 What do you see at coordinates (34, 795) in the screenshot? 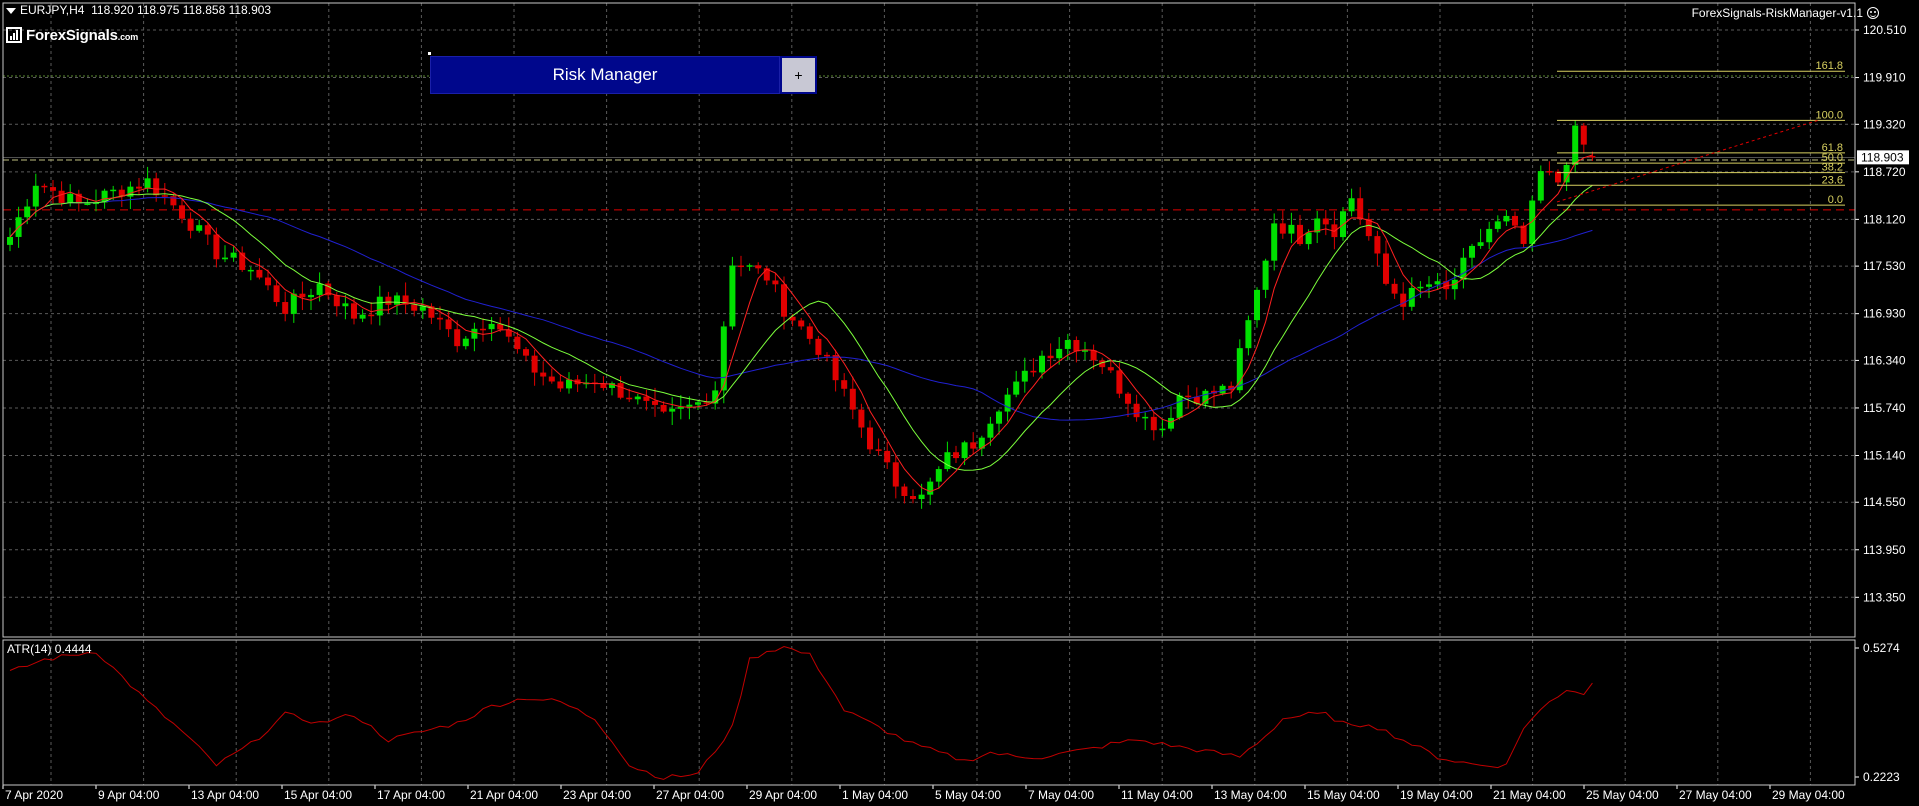
I see `x-tick-label: 7 Apr 2020` at bounding box center [34, 795].